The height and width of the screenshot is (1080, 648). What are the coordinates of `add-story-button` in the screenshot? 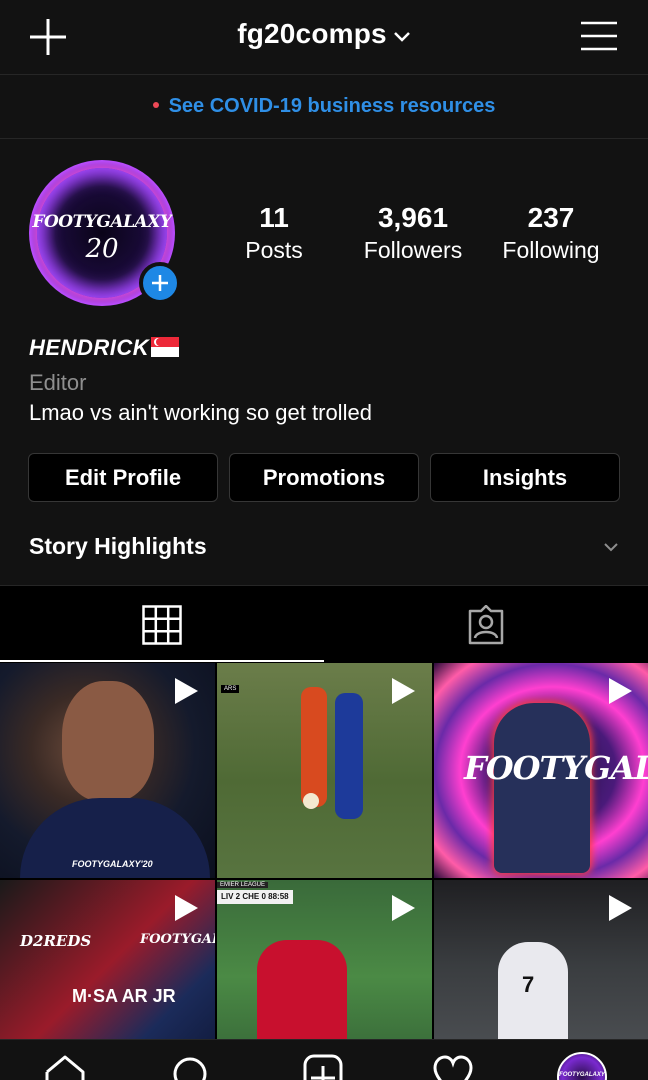 It's located at (160, 283).